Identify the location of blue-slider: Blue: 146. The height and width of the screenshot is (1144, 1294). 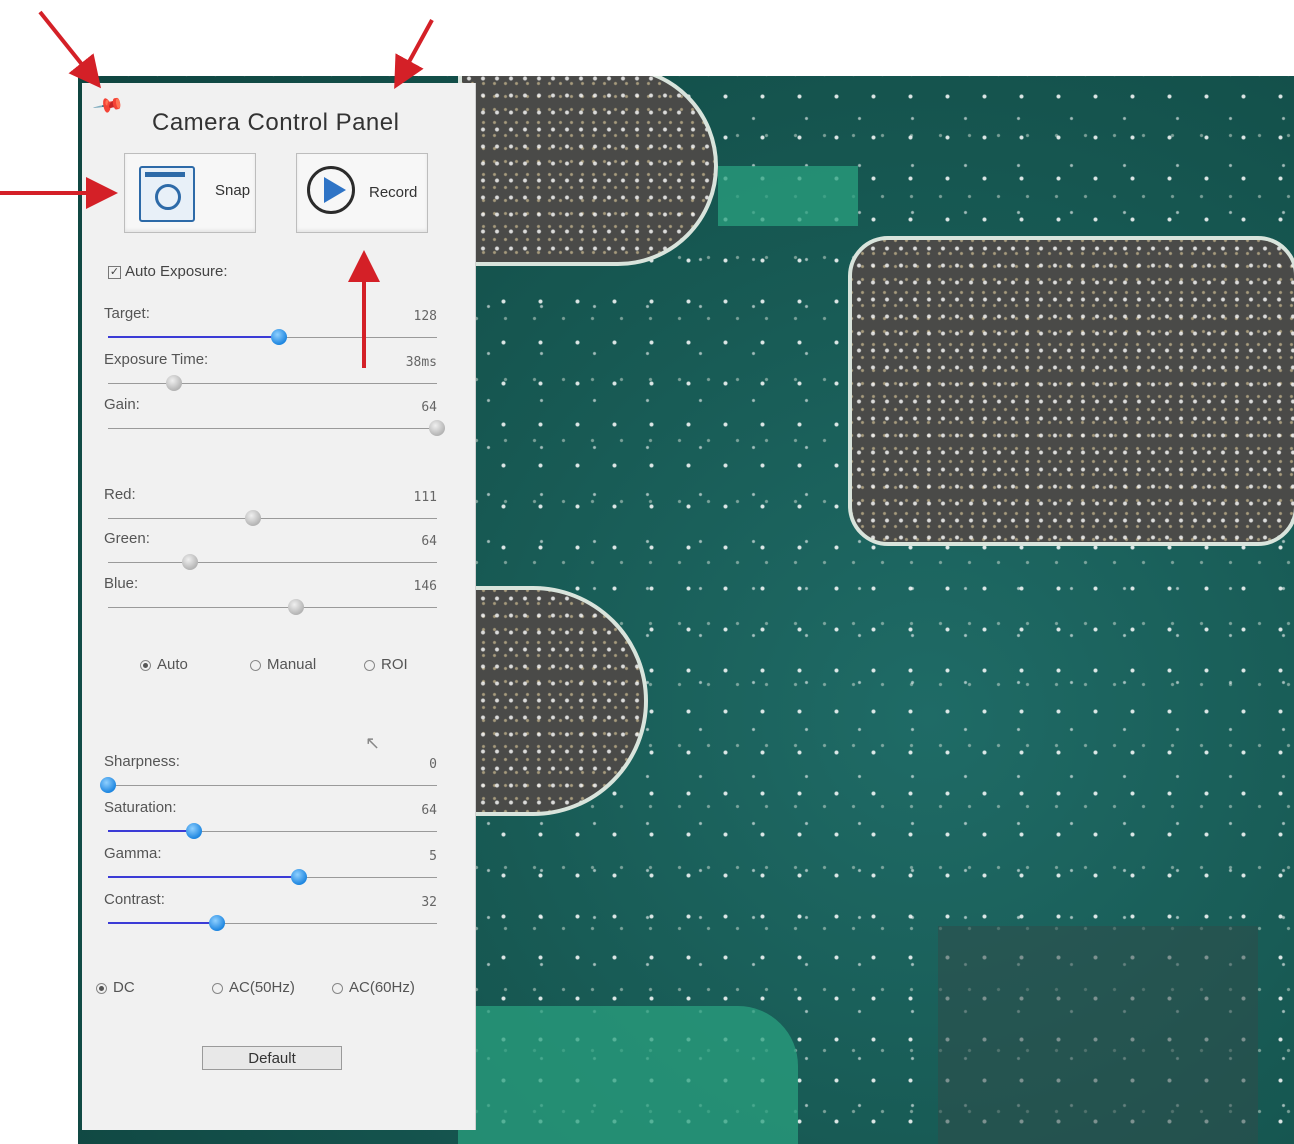
(269, 598).